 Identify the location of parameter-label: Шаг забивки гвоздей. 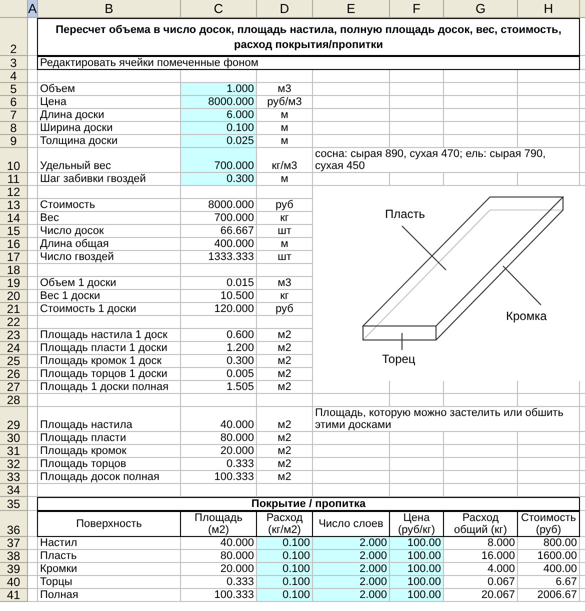
(109, 179).